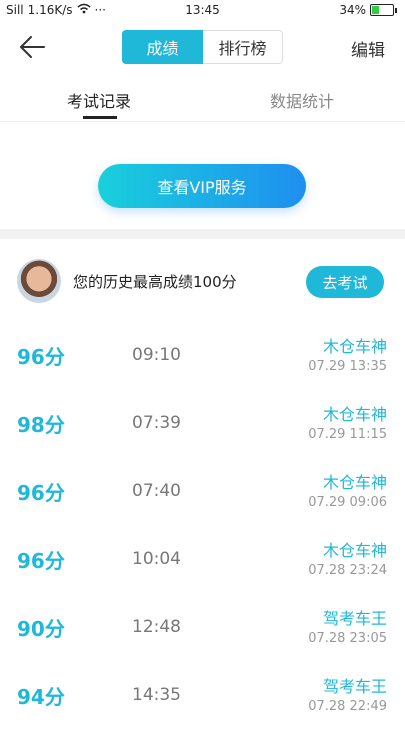  I want to click on record-date: 07.28 22:49, so click(347, 706).